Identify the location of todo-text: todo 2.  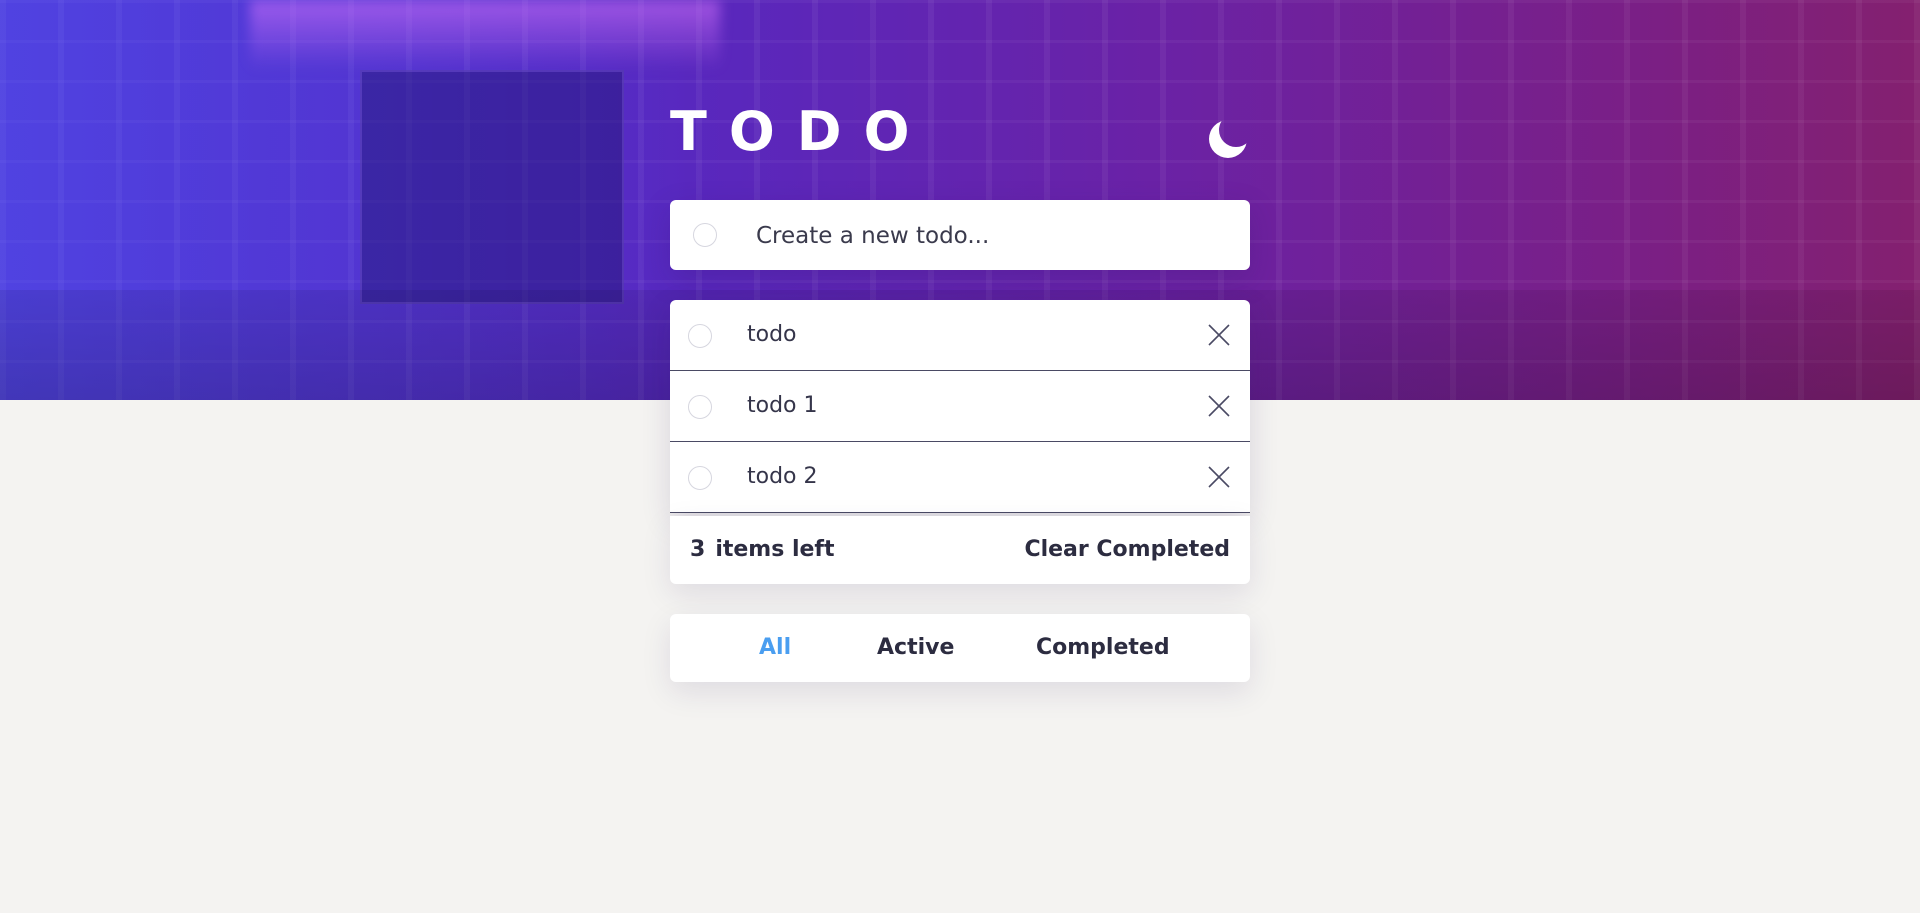
(782, 476).